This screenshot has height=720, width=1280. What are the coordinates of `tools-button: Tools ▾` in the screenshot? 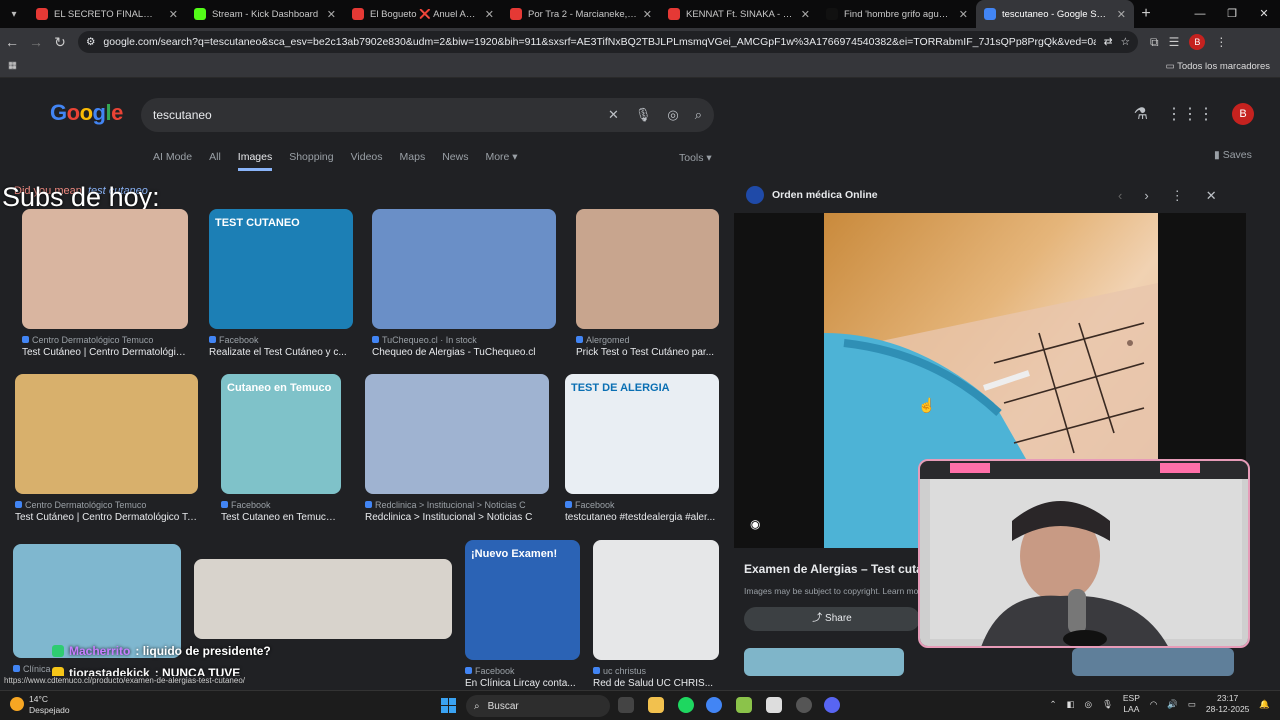 It's located at (695, 158).